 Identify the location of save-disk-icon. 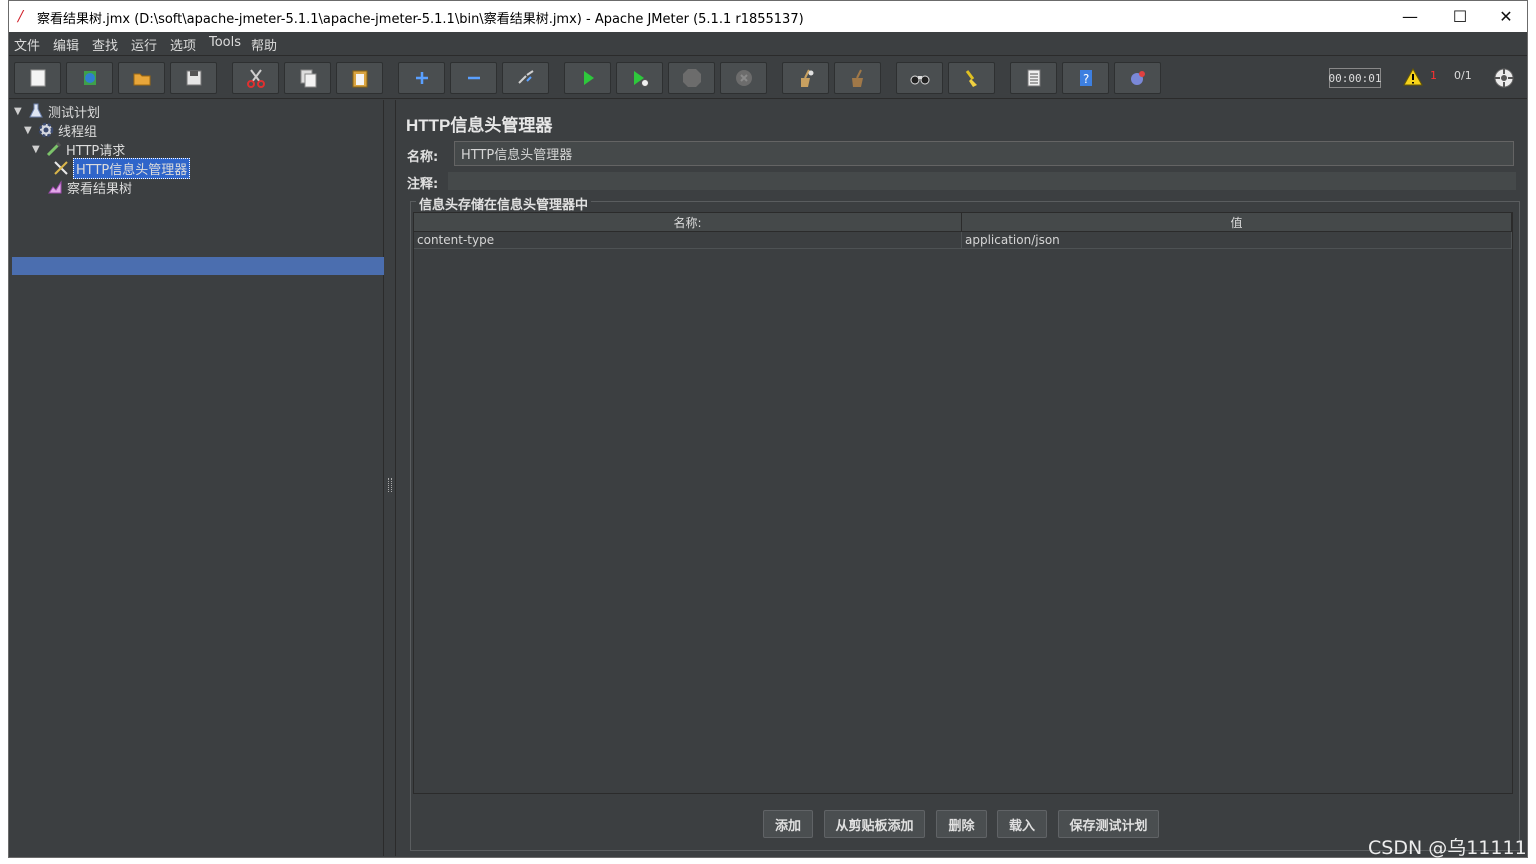
(193, 78).